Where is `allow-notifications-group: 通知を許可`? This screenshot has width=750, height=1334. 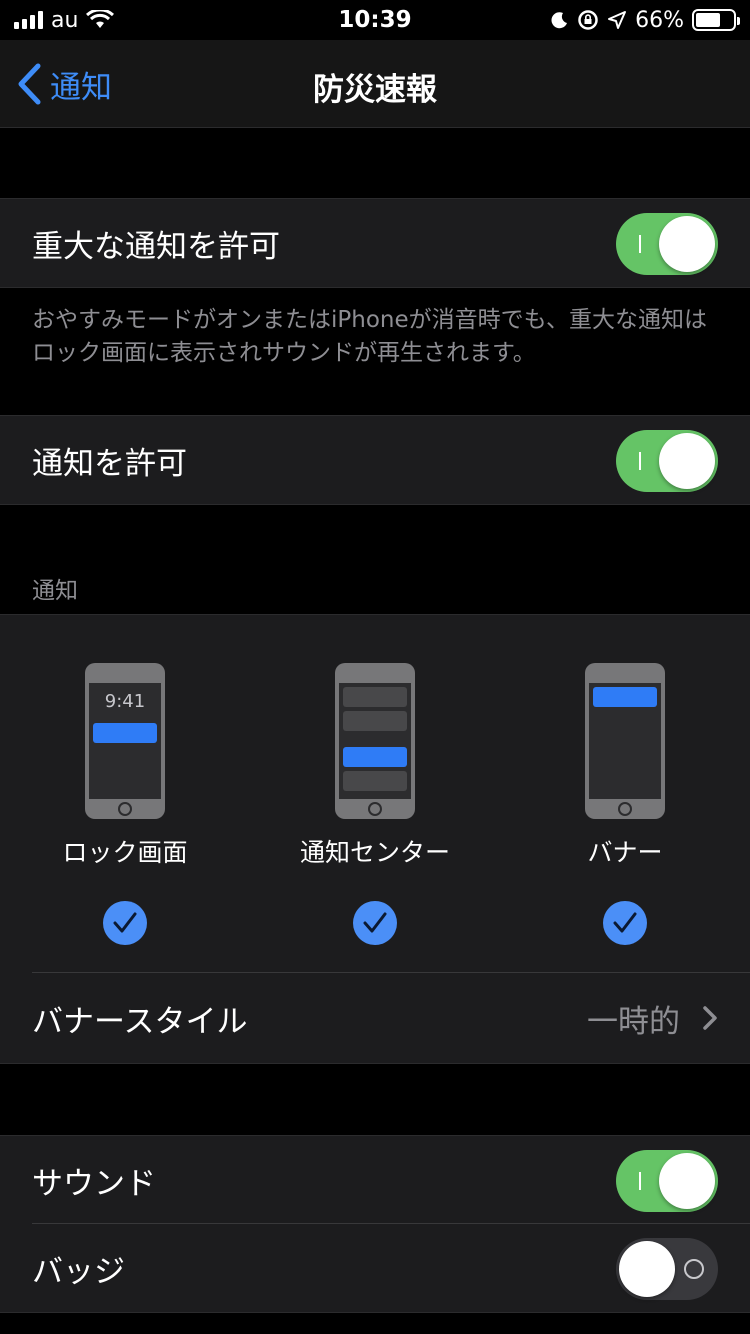 allow-notifications-group: 通知を許可 is located at coordinates (375, 460).